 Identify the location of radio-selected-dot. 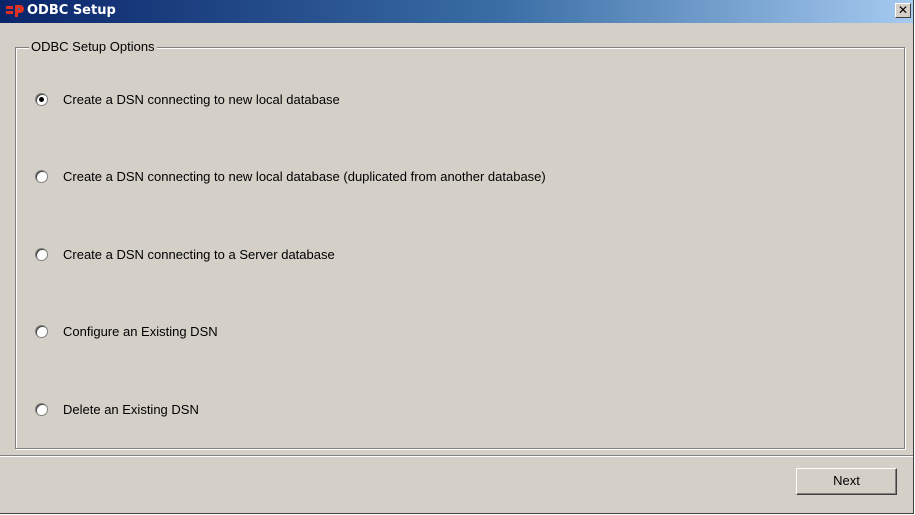
(41, 99).